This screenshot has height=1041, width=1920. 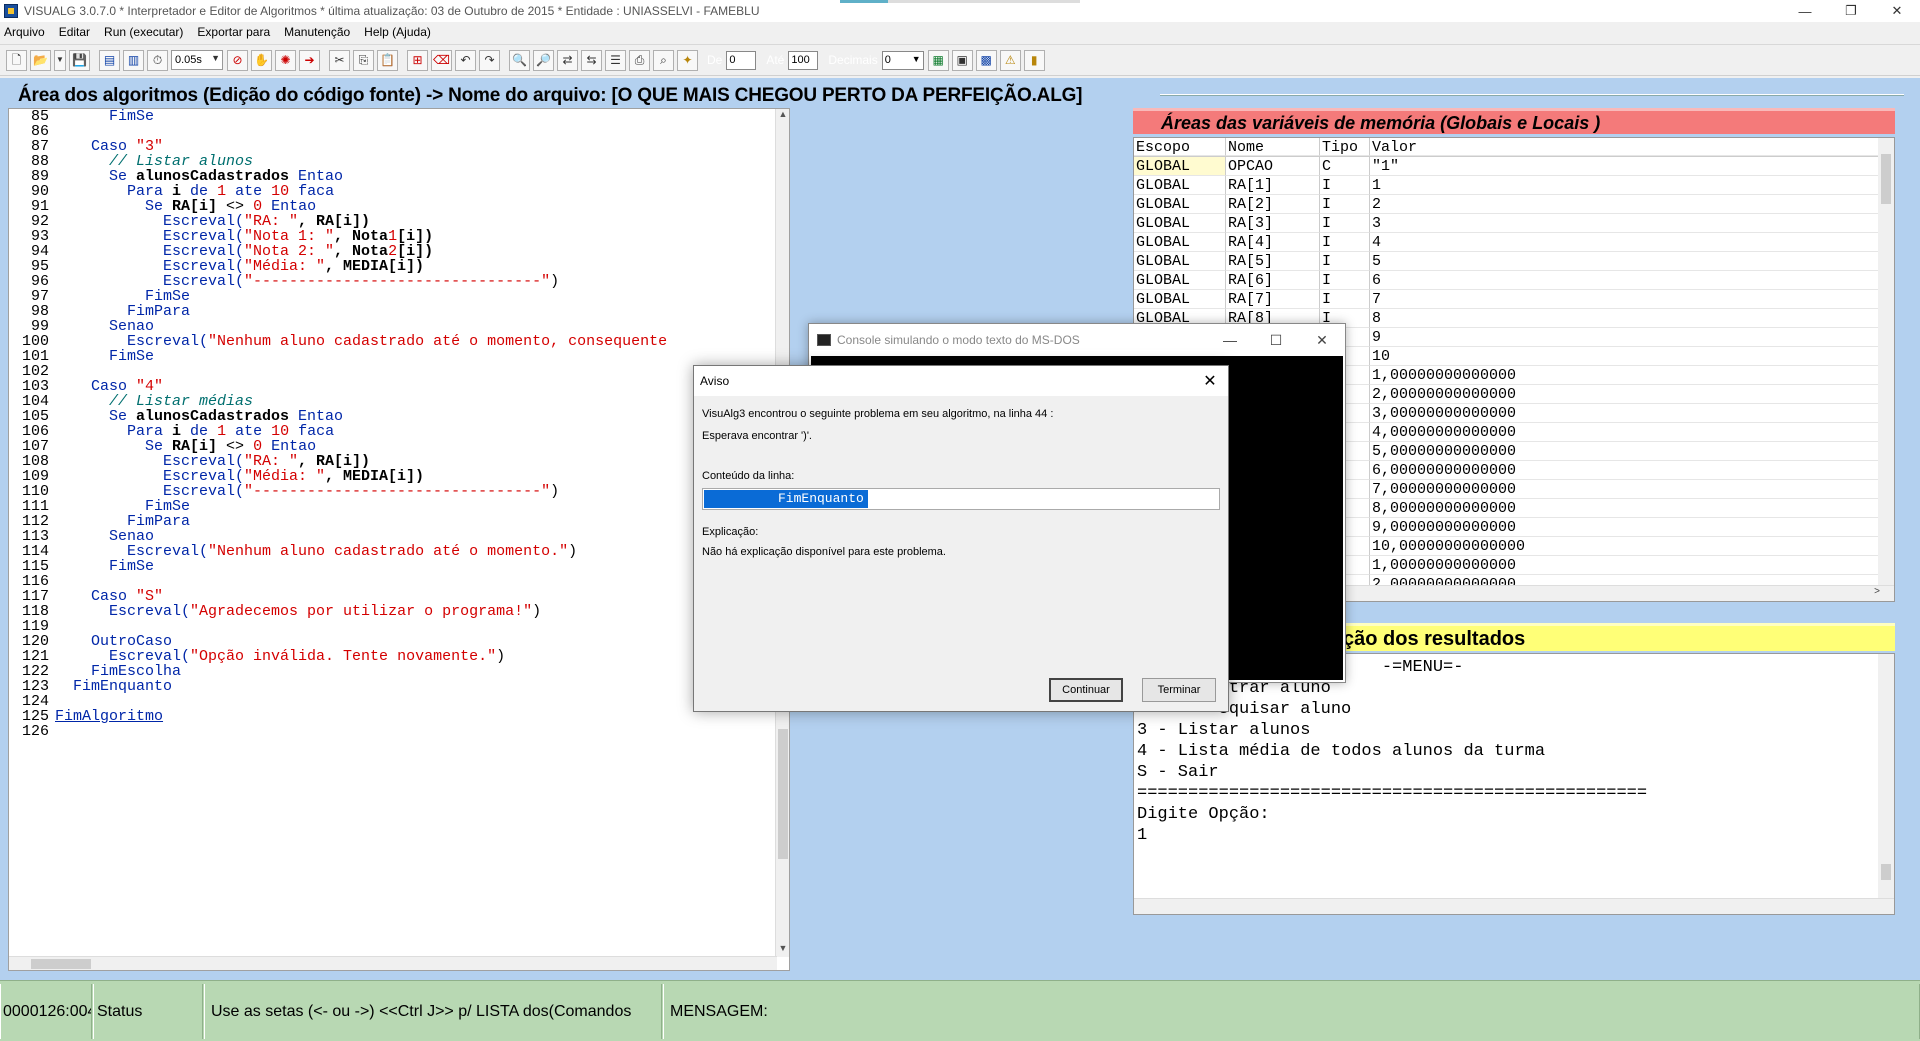 What do you see at coordinates (393, 386) in the screenshot?
I see `code-line: 103 Caso "4"` at bounding box center [393, 386].